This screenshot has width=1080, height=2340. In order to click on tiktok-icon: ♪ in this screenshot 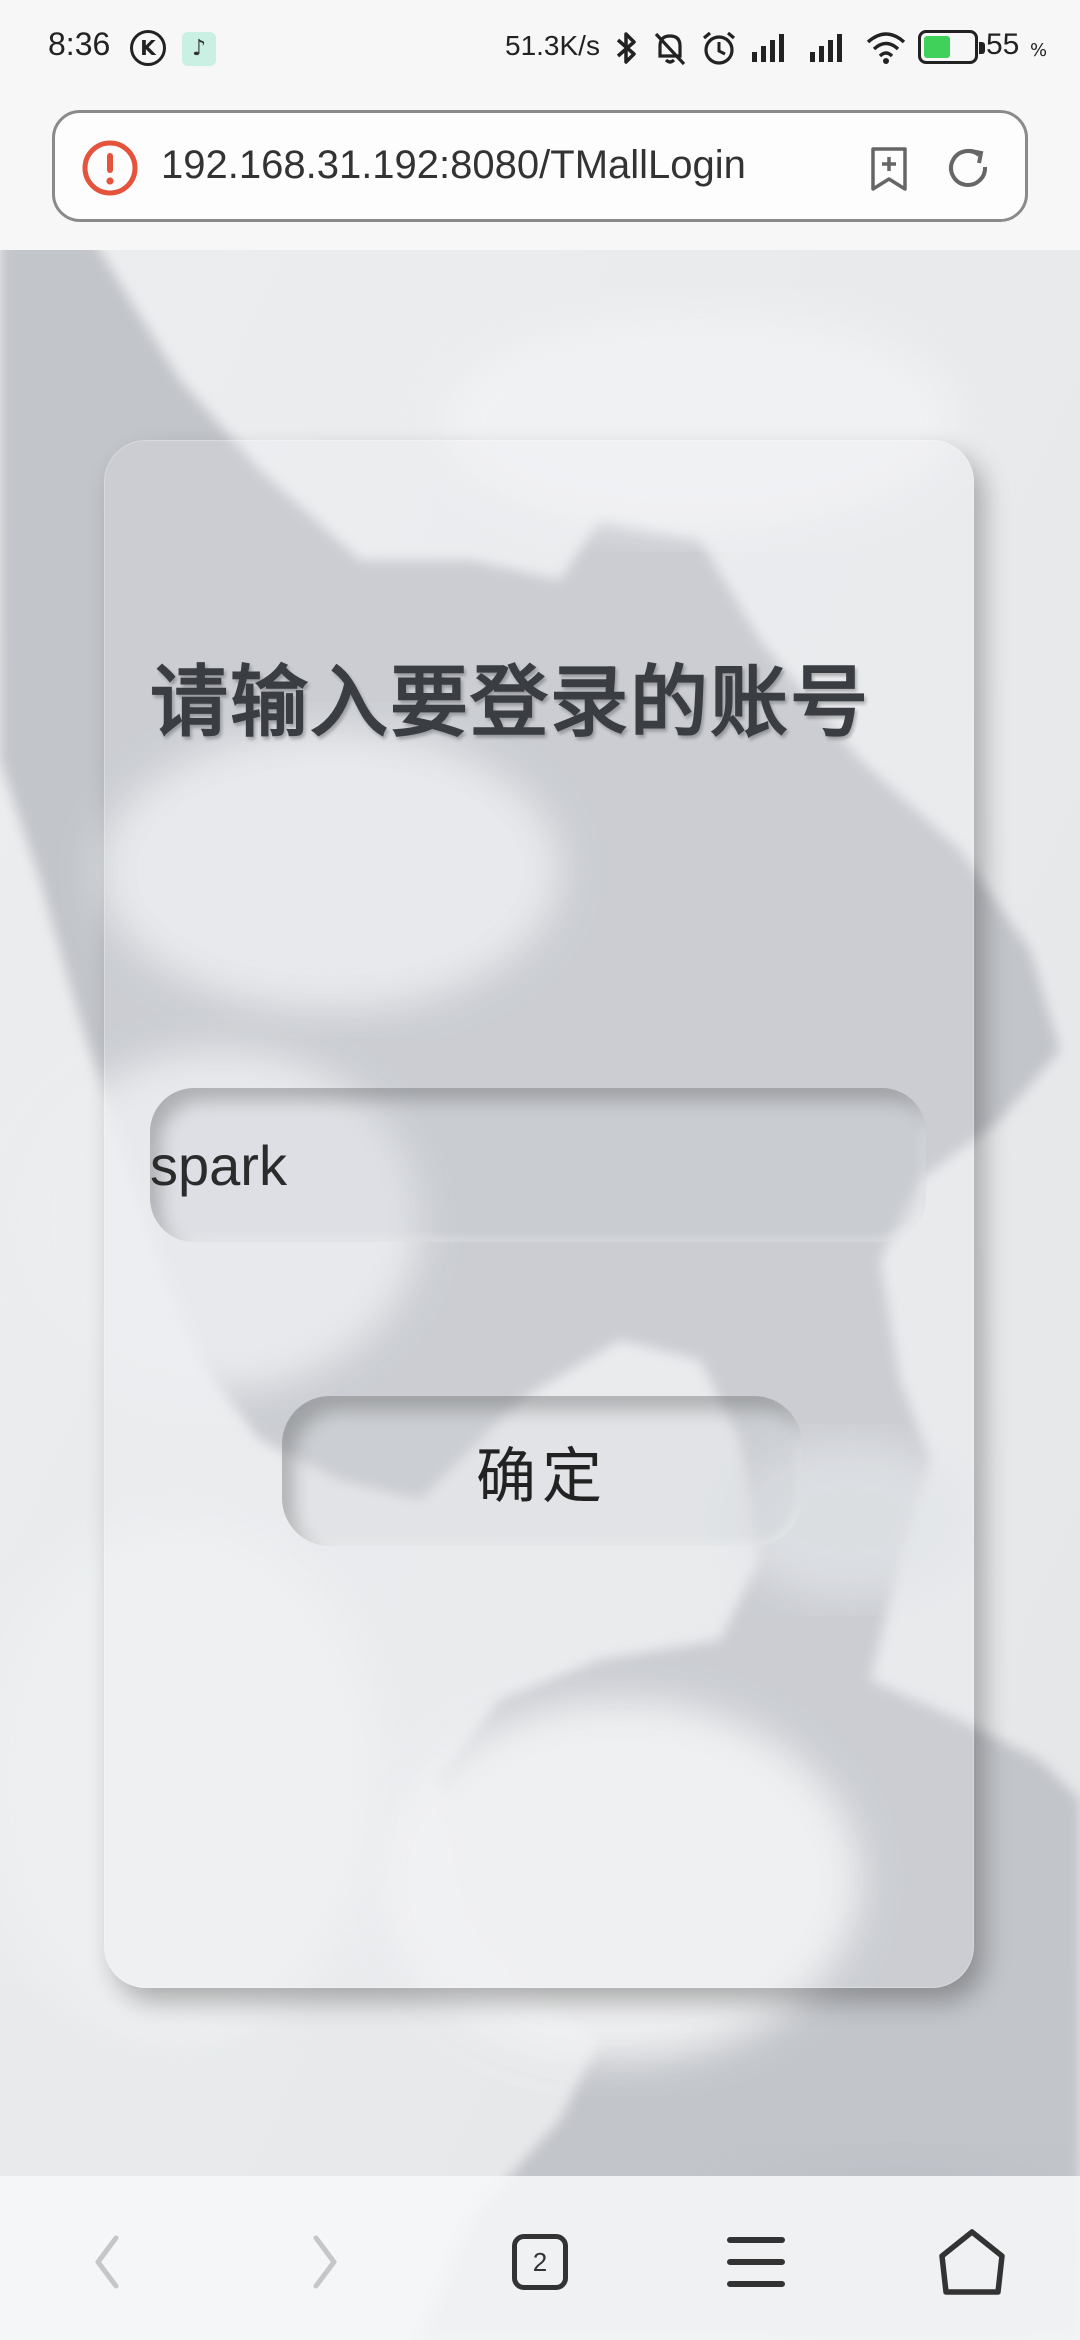, I will do `click(199, 49)`.